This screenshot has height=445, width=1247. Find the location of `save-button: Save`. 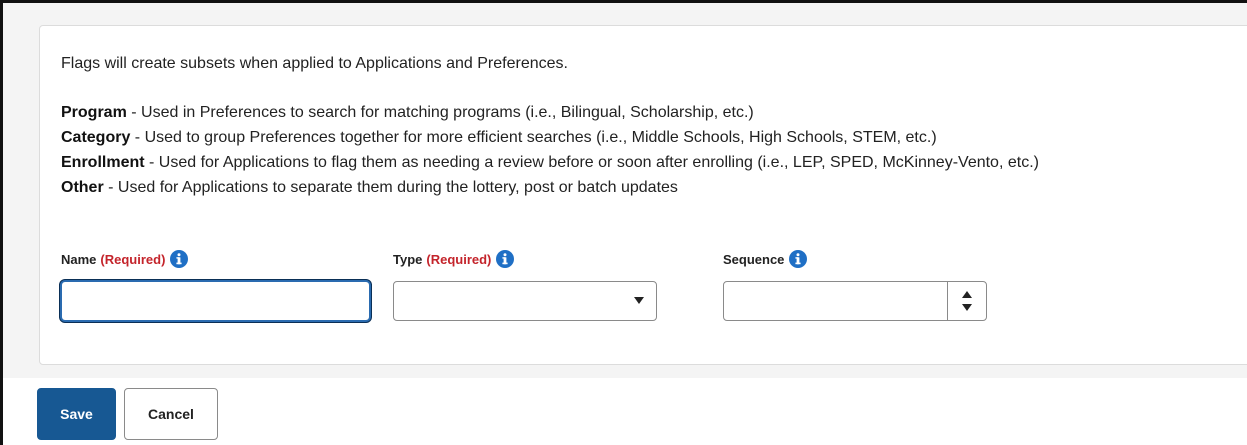

save-button: Save is located at coordinates (76, 414).